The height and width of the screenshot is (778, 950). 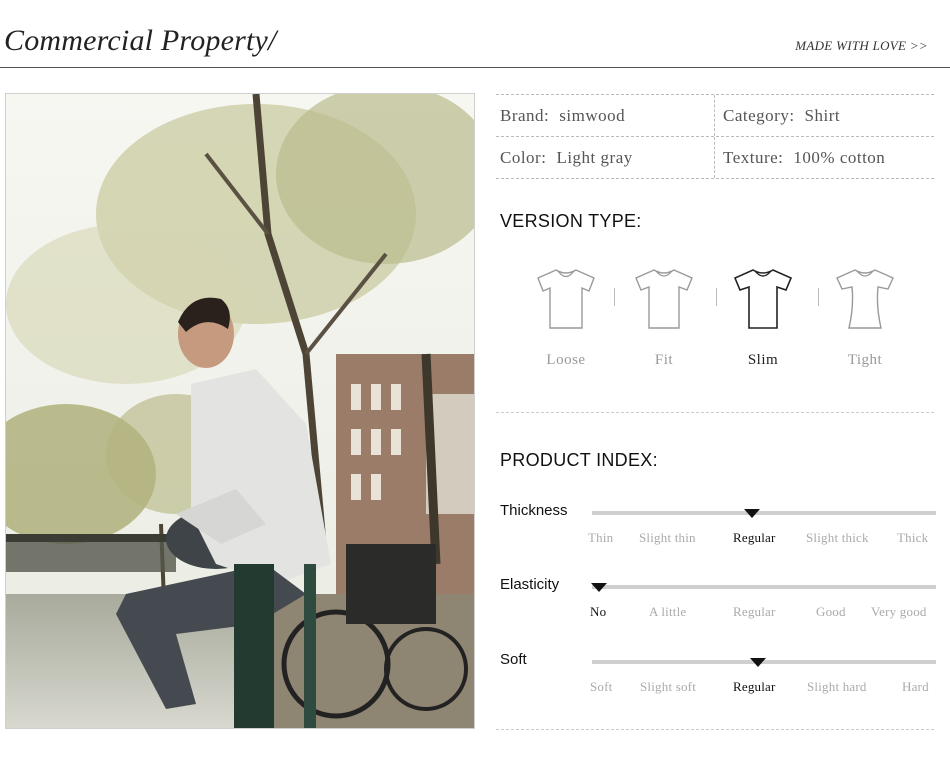 What do you see at coordinates (566, 360) in the screenshot?
I see `version-label: Loose` at bounding box center [566, 360].